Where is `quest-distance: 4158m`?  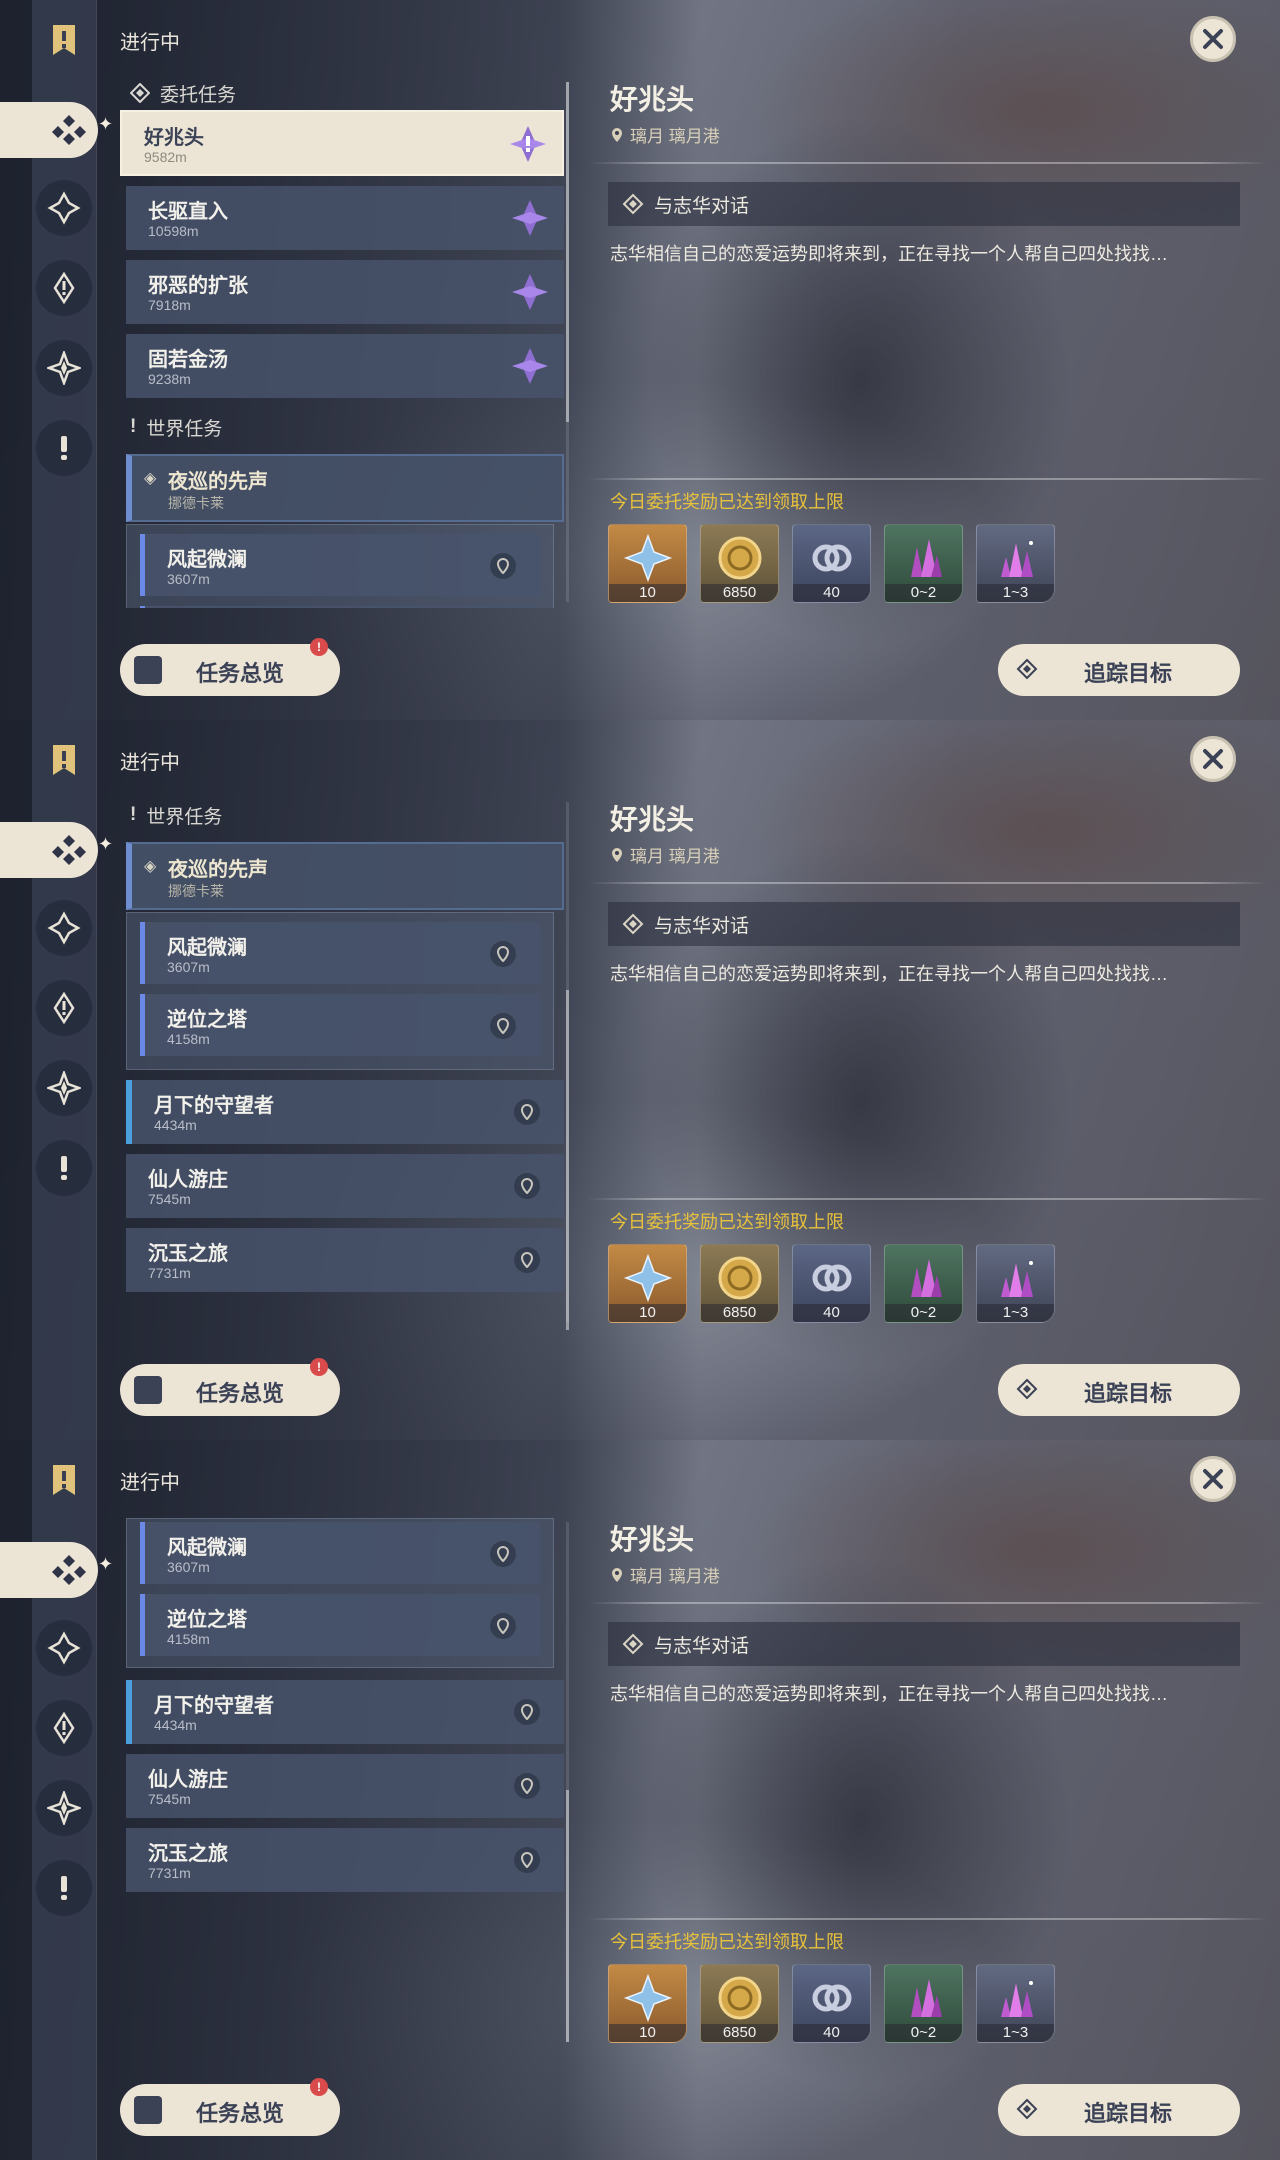 quest-distance: 4158m is located at coordinates (188, 1039).